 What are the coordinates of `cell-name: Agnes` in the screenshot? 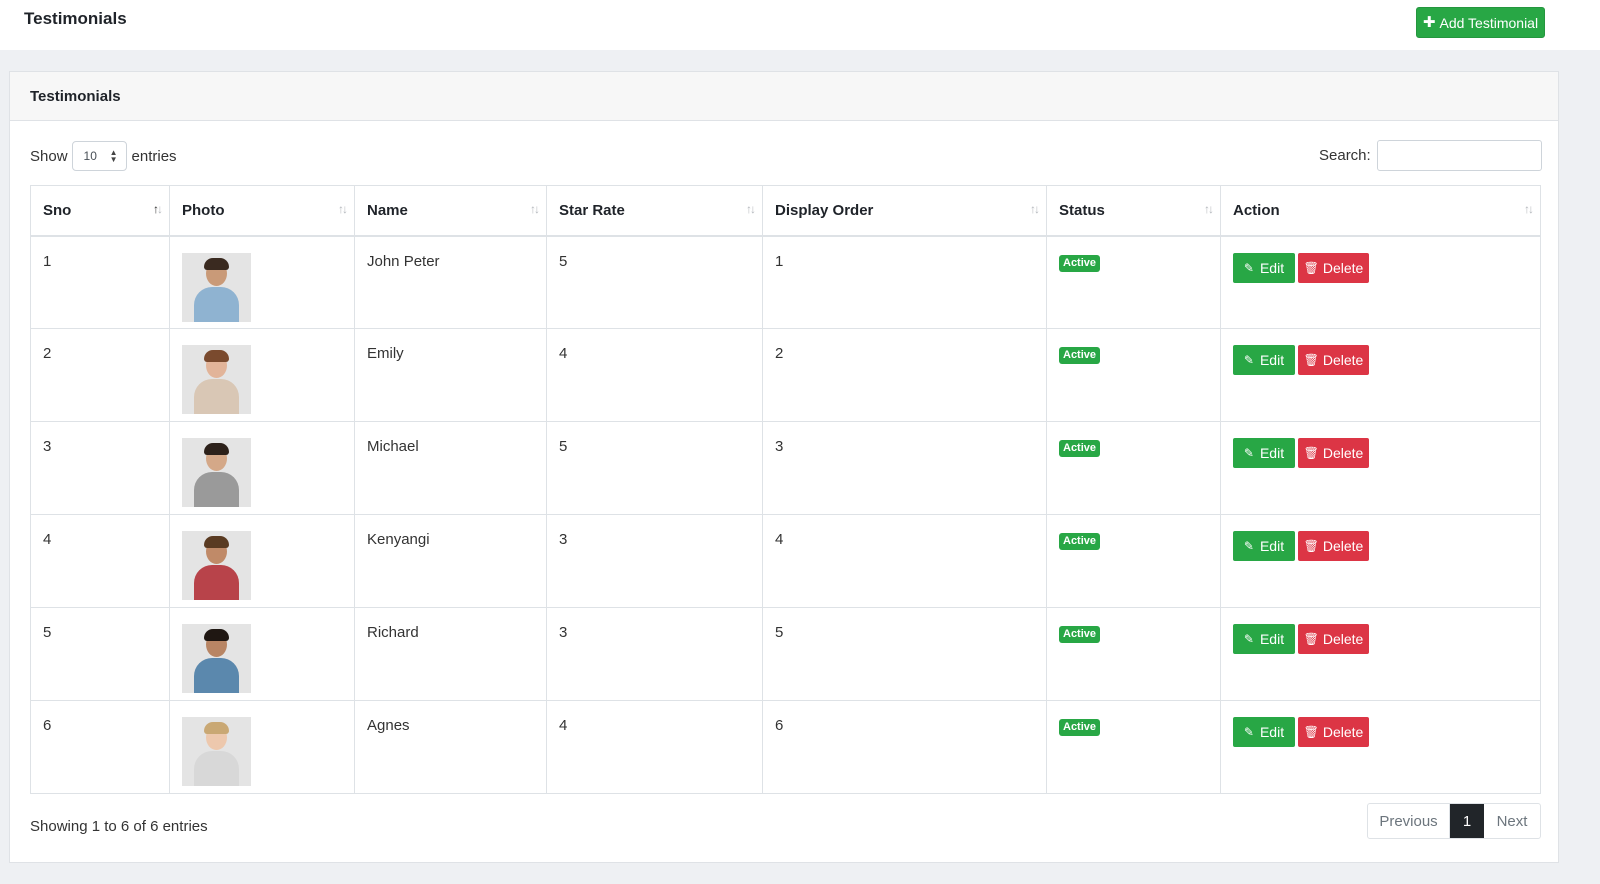 It's located at (450, 747).